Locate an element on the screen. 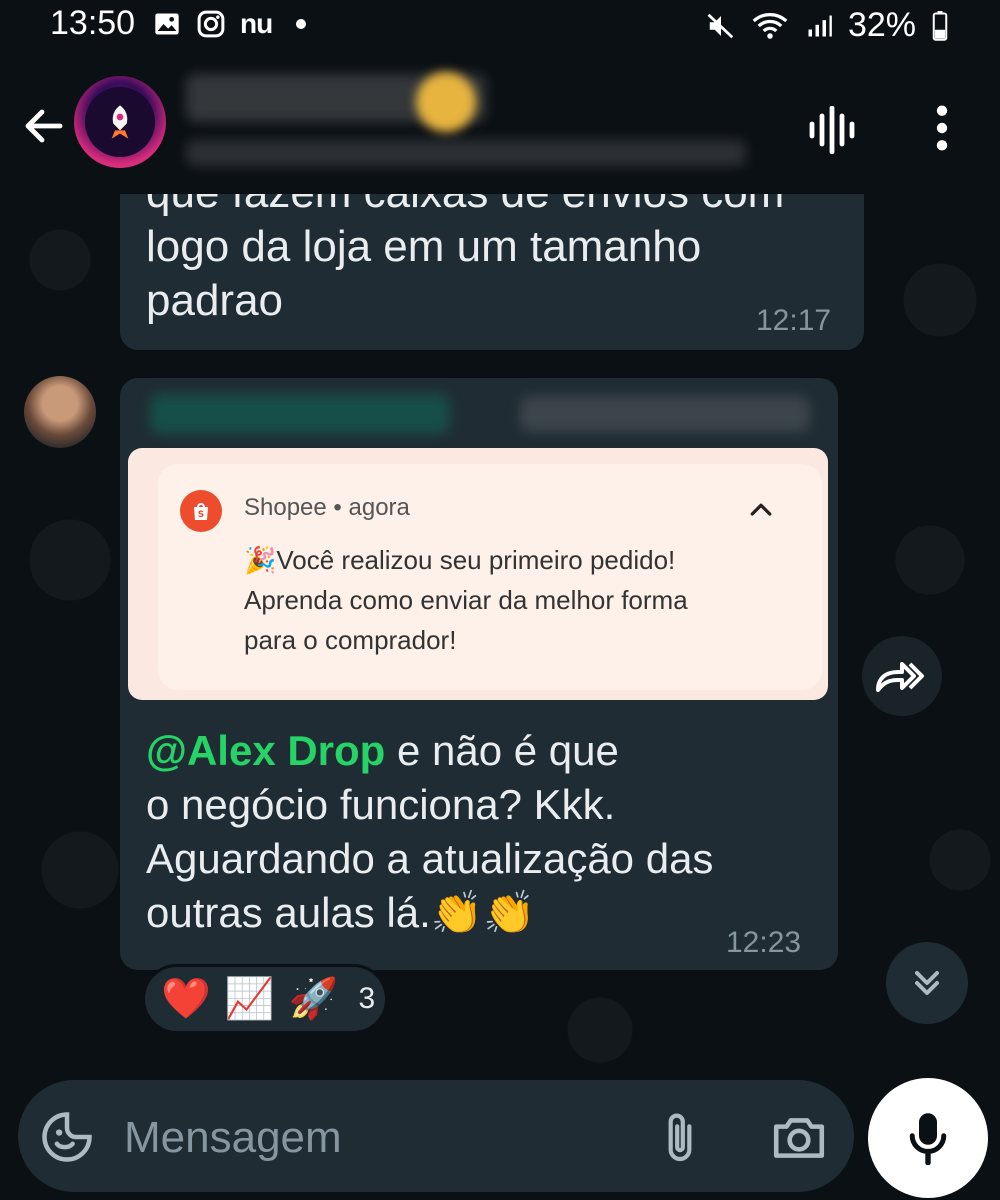 The width and height of the screenshot is (1000, 1200). wifi-icon is located at coordinates (770, 26).